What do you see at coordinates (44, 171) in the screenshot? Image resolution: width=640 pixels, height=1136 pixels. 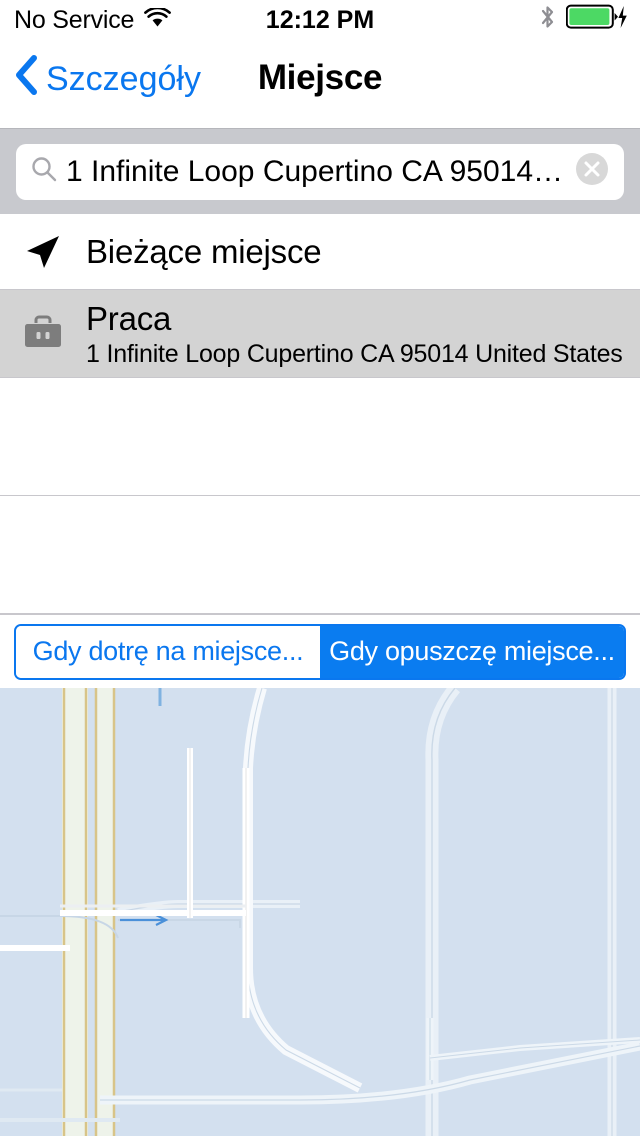 I see `search-icon` at bounding box center [44, 171].